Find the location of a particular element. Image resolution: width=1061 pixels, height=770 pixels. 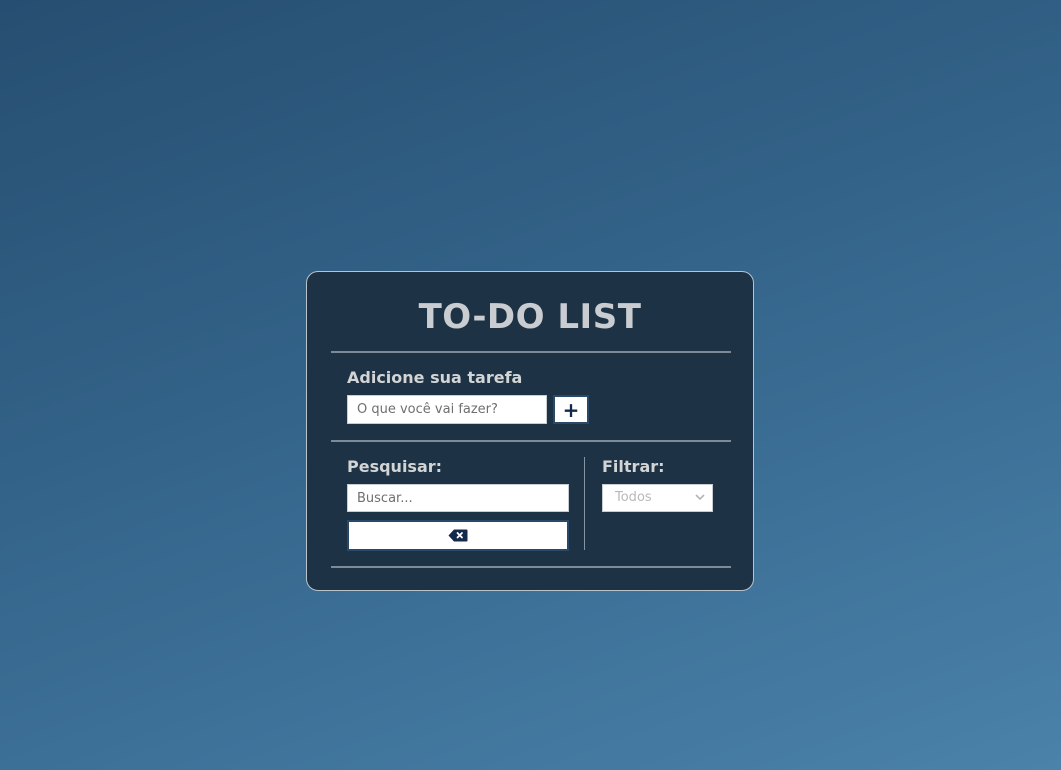

app-title: TO-DO LIST is located at coordinates (530, 317).